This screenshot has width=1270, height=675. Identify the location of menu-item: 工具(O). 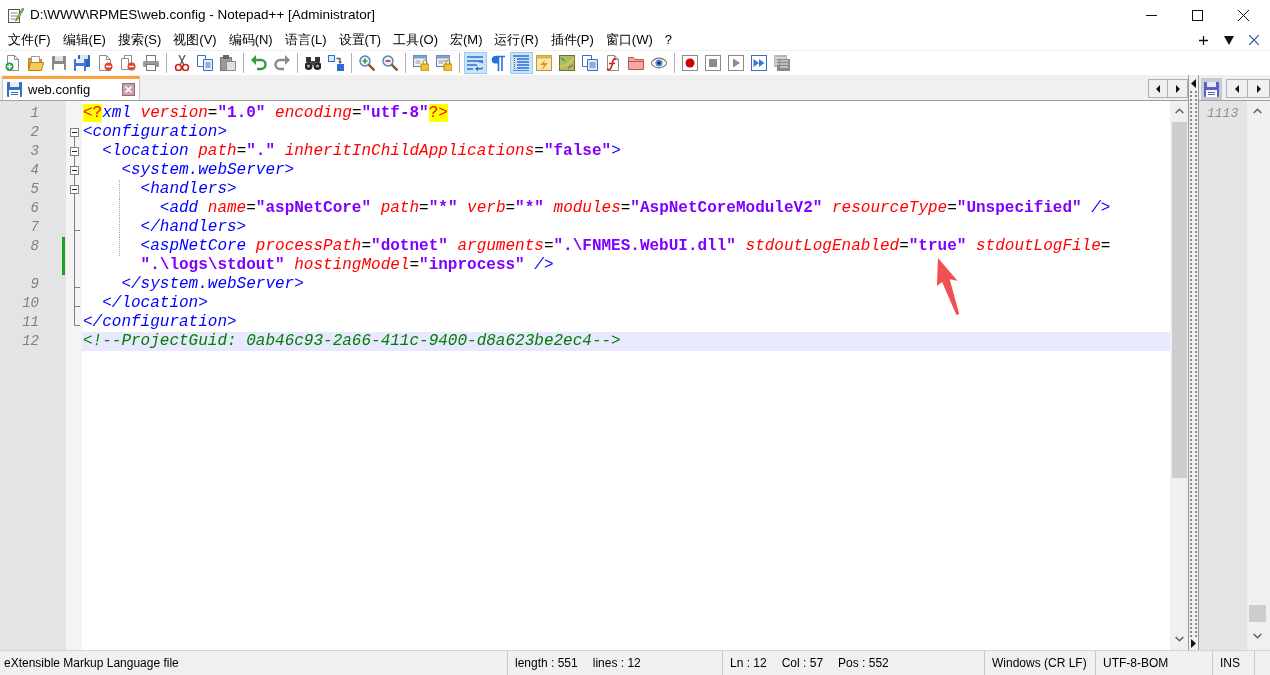
(415, 40).